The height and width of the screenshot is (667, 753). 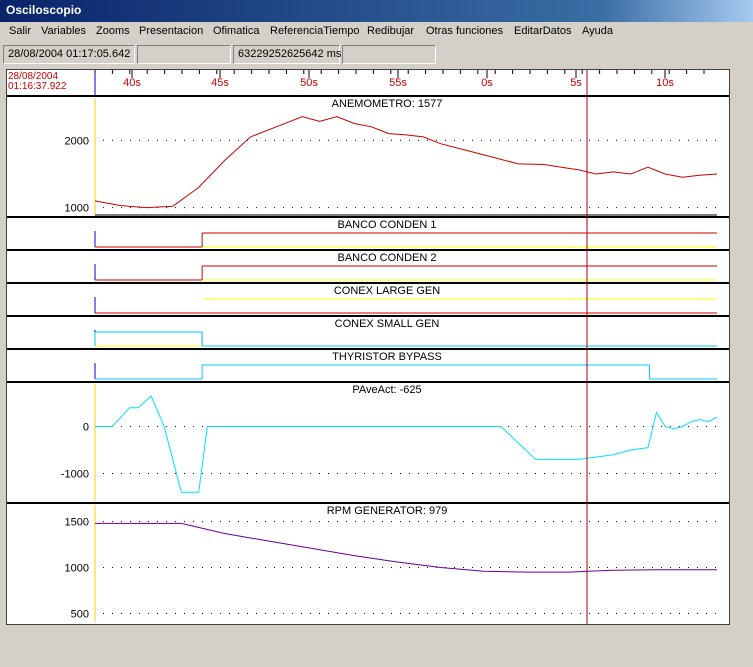 What do you see at coordinates (386, 225) in the screenshot?
I see `panel-title: BANCO CONDEN 1` at bounding box center [386, 225].